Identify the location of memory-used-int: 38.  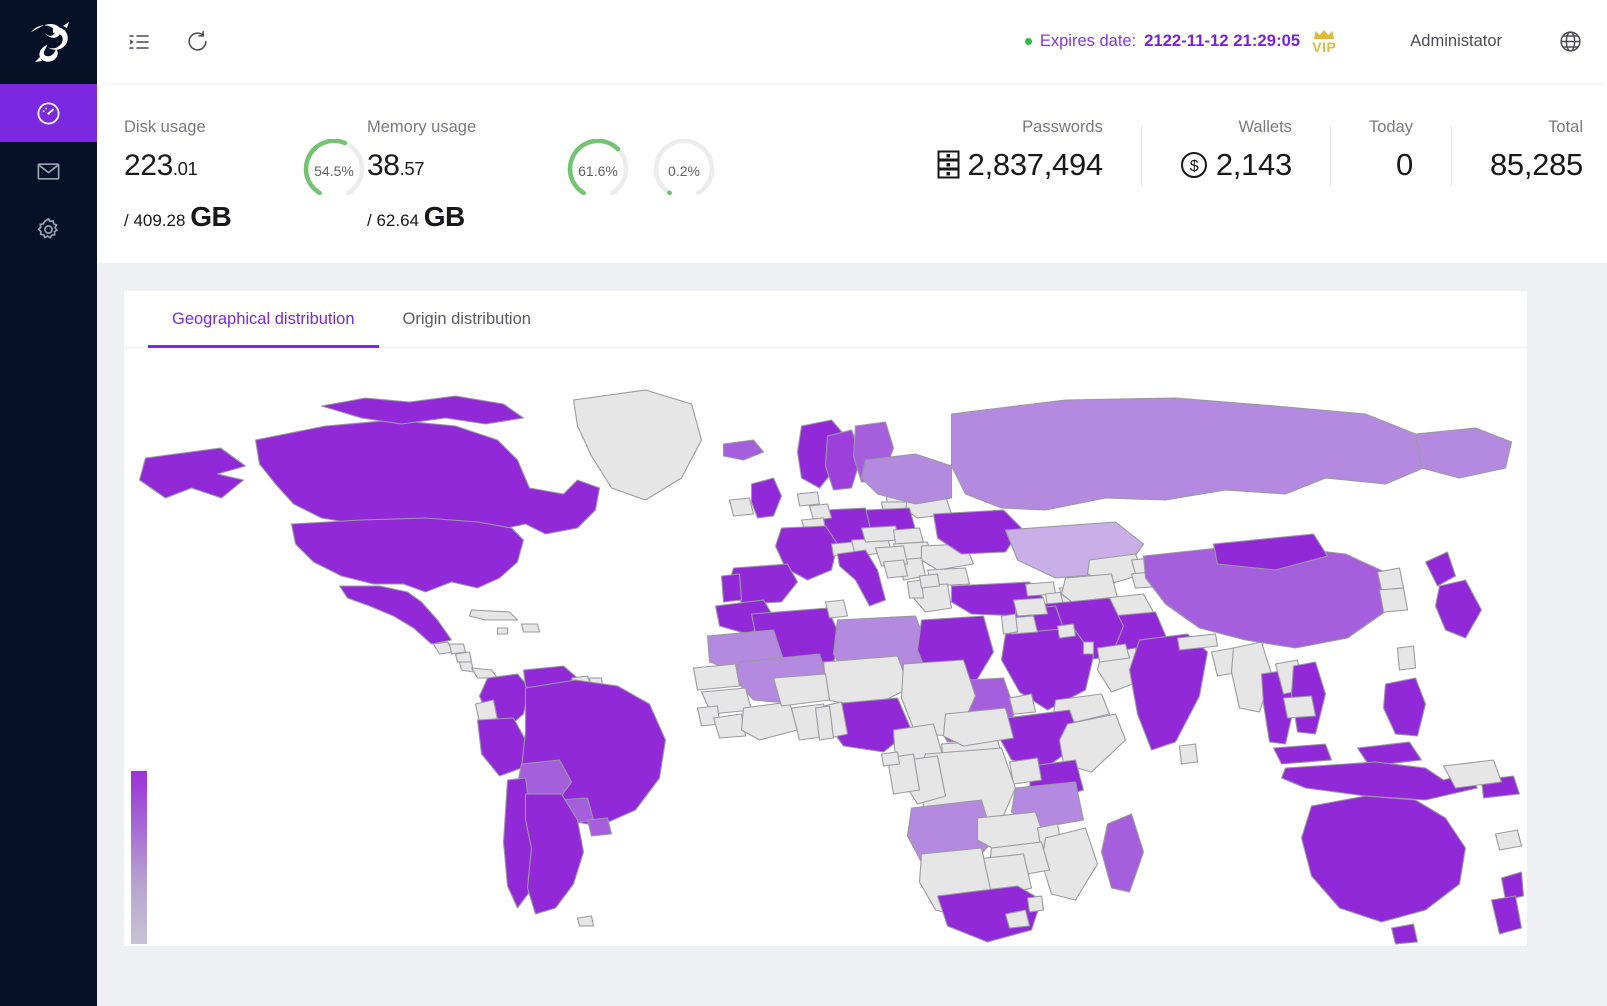
(383, 165).